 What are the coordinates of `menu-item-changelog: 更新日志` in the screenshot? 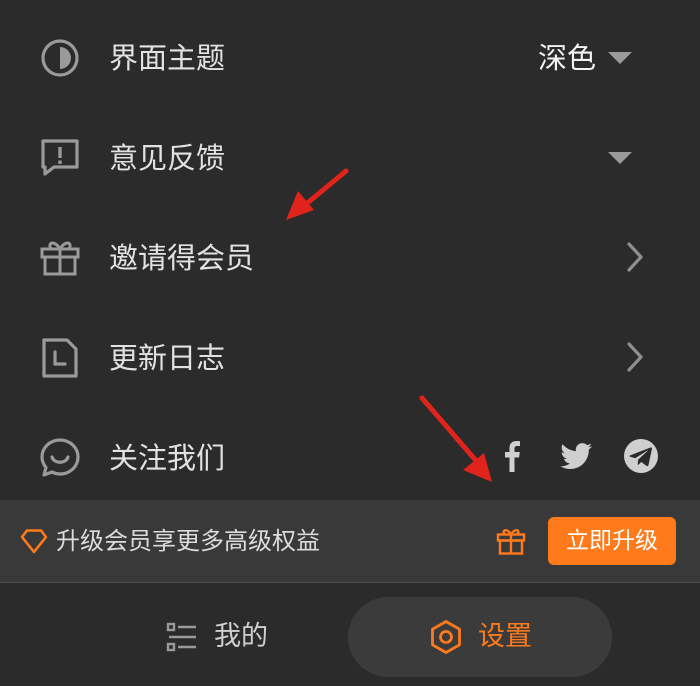 It's located at (350, 350).